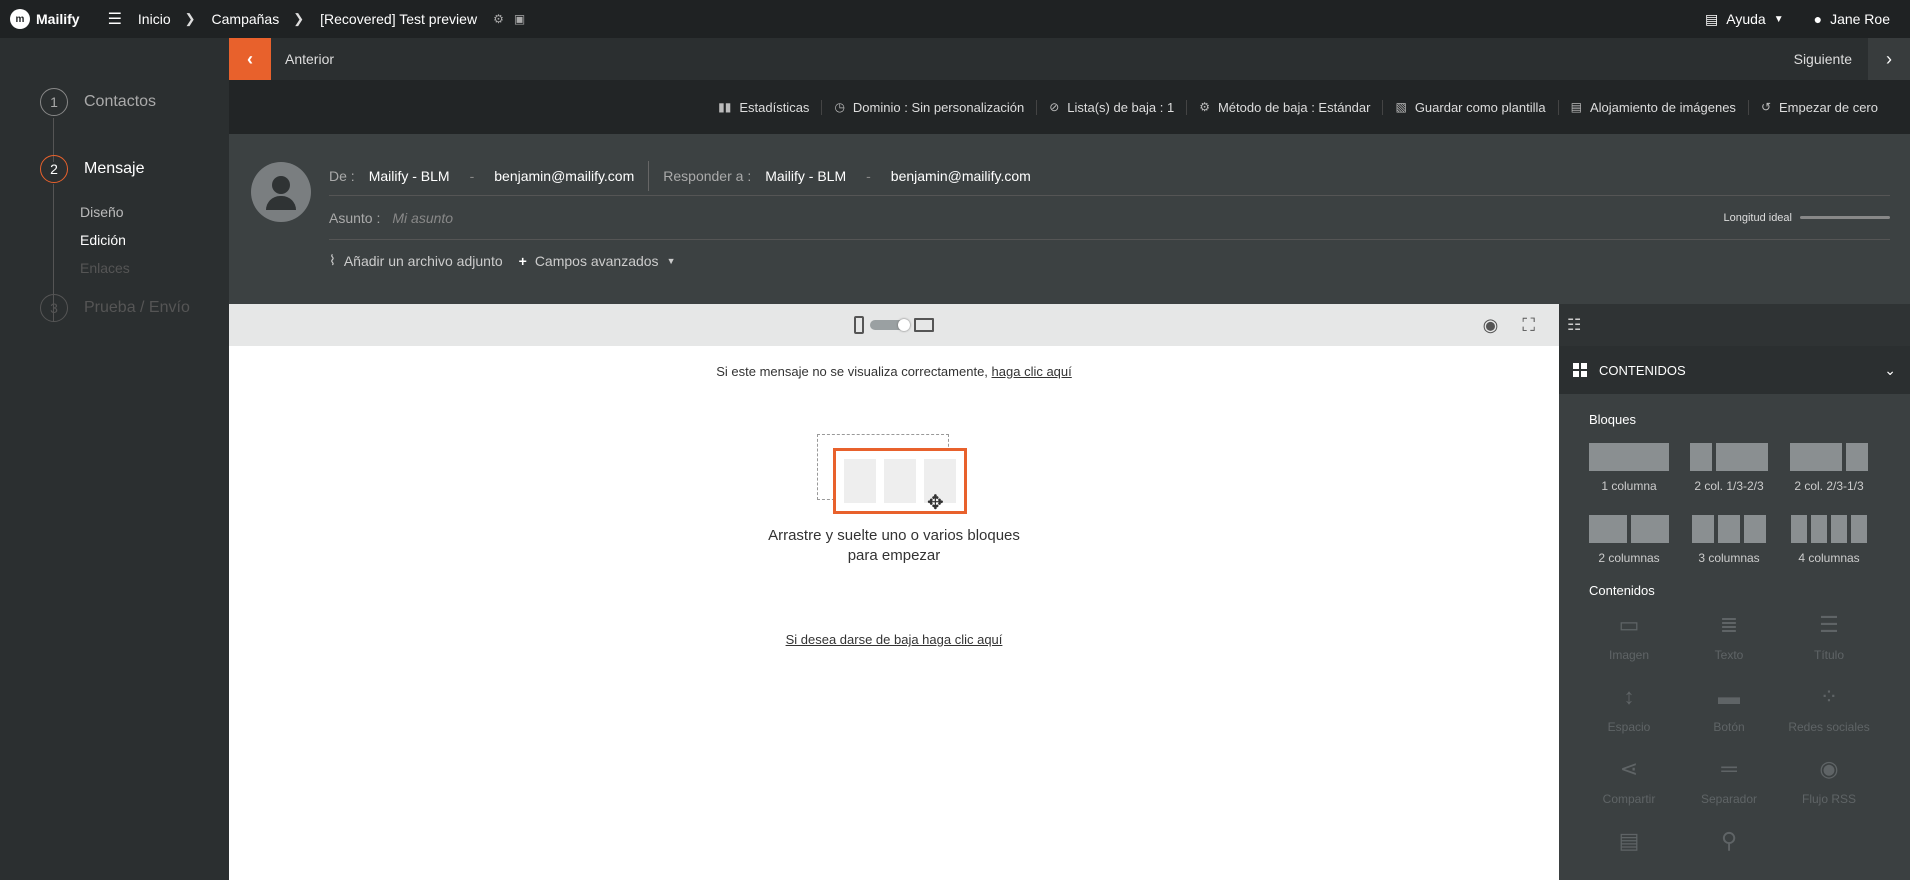 The image size is (1910, 880). I want to click on content-rss: ◉ Flujo RSS, so click(1829, 781).